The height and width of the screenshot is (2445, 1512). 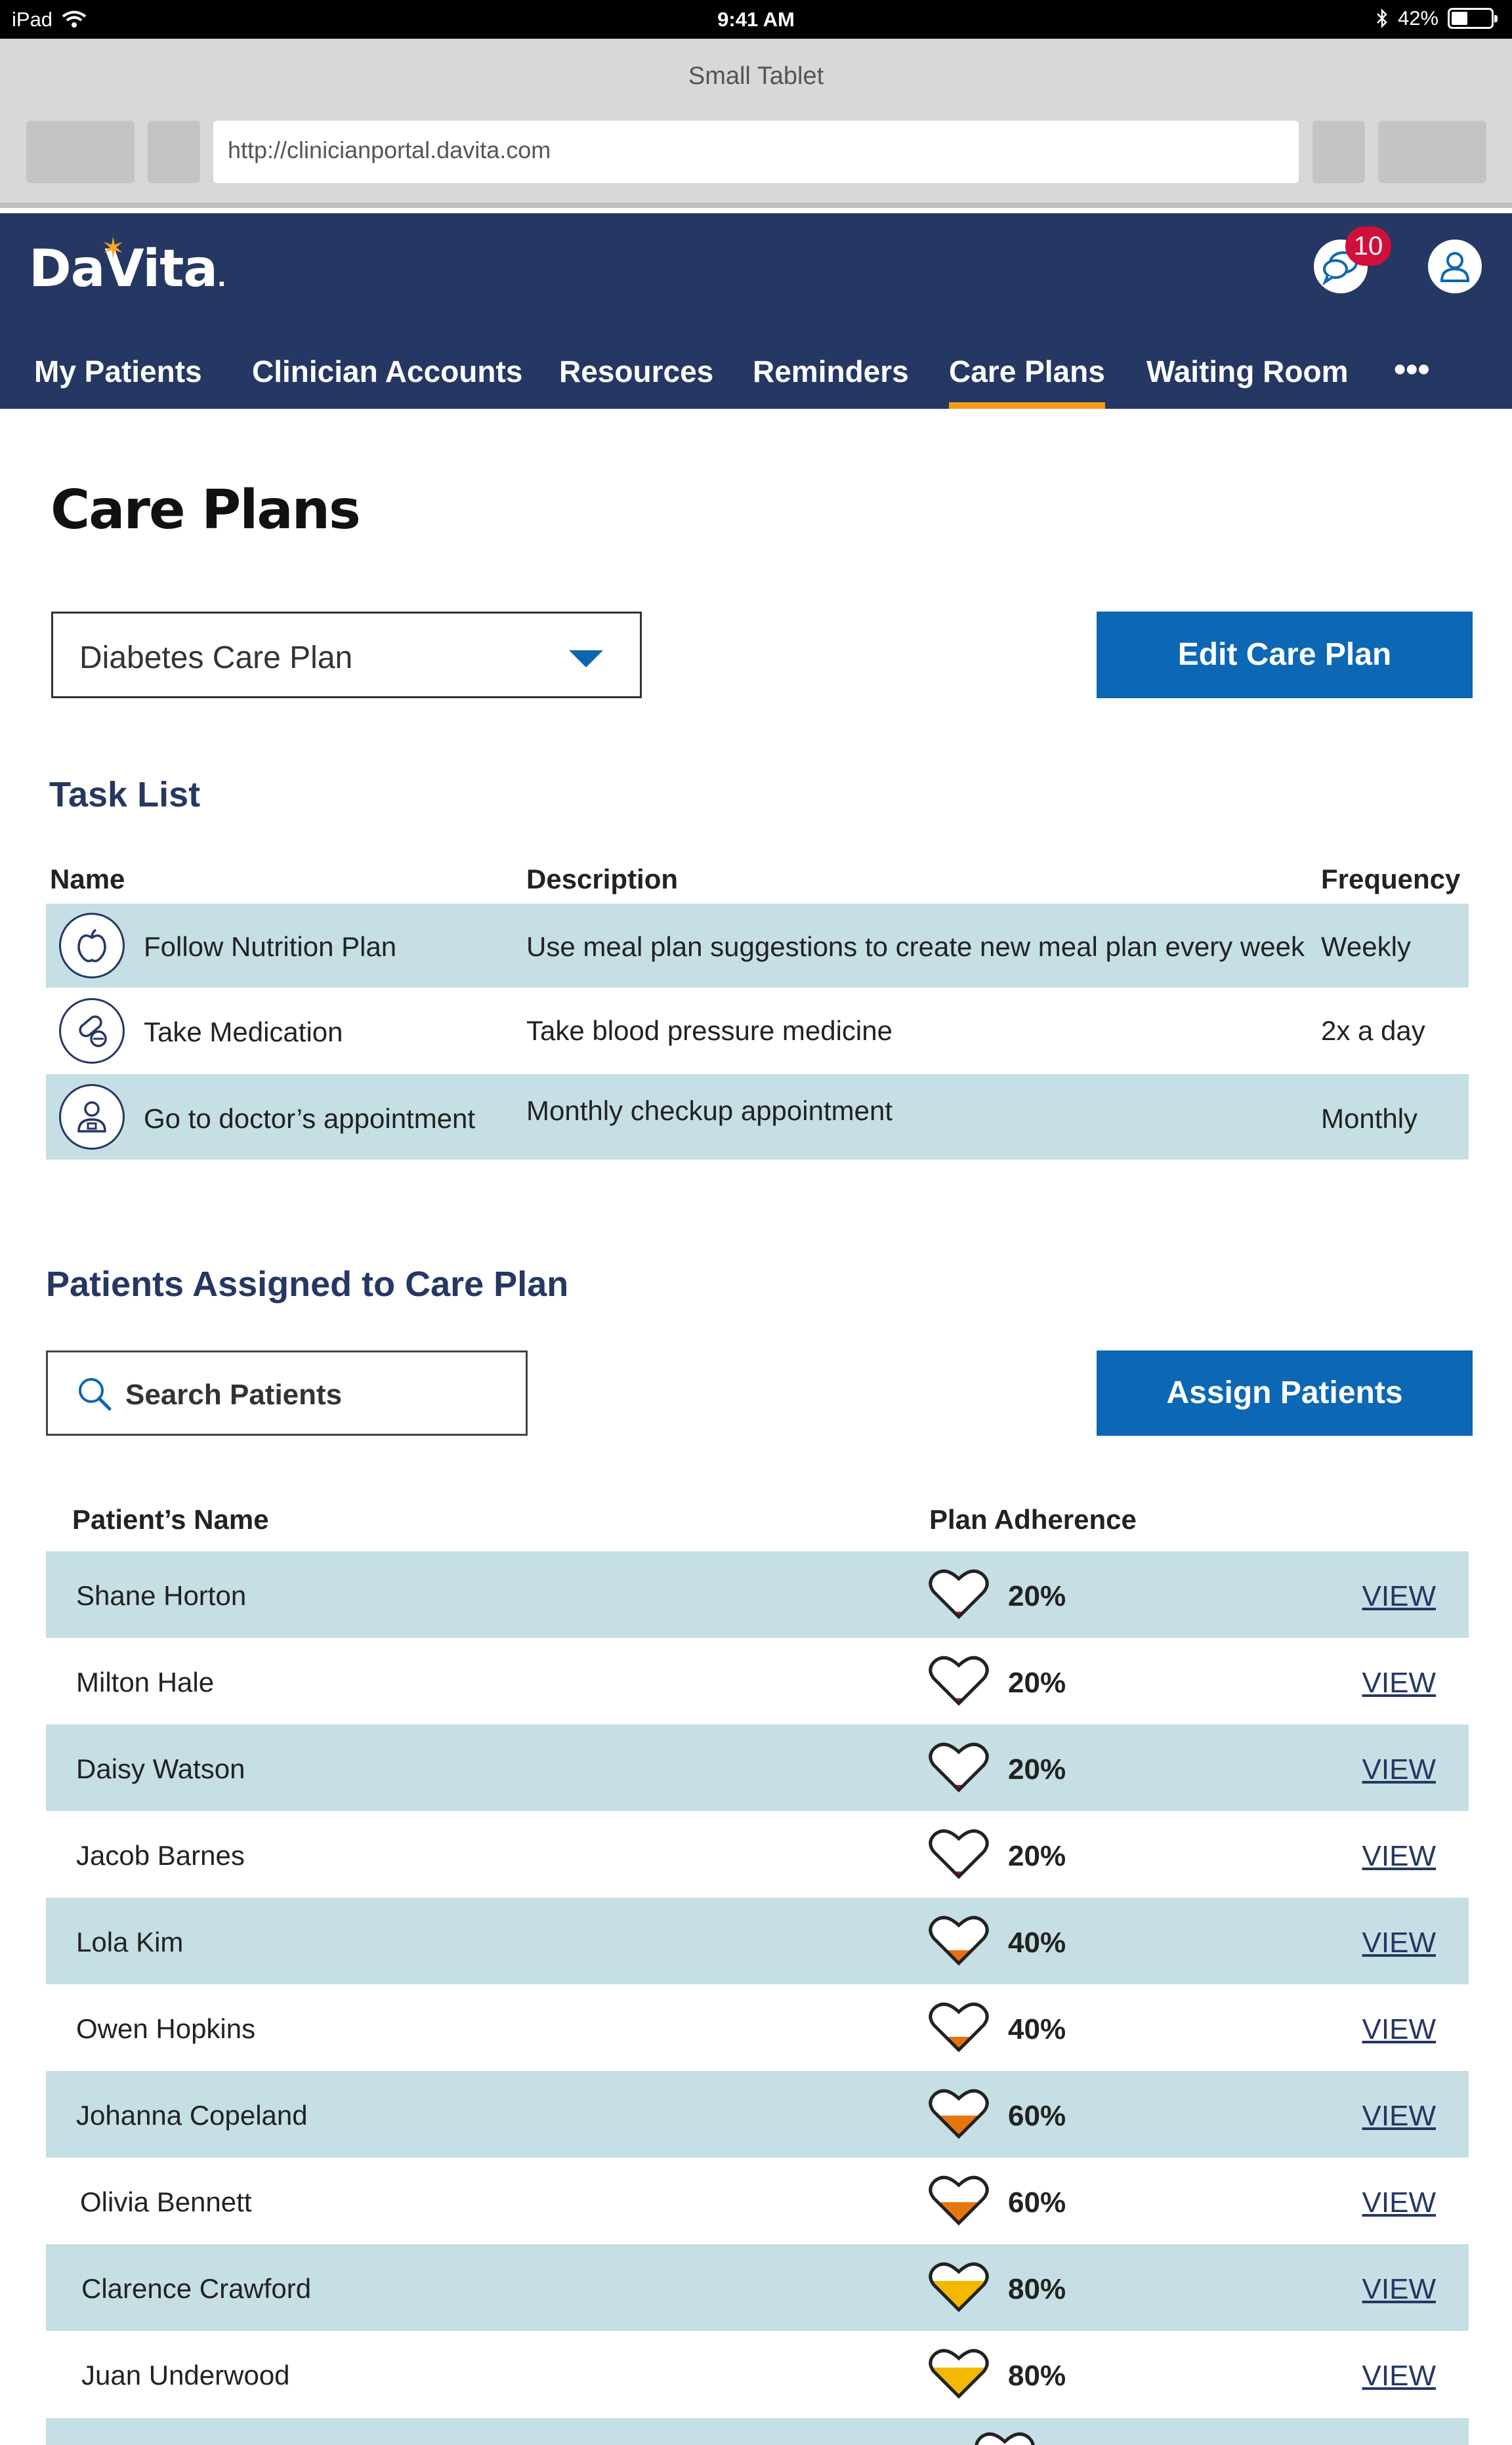 I want to click on patient-header-name: Patient’s Name, so click(x=170, y=1520).